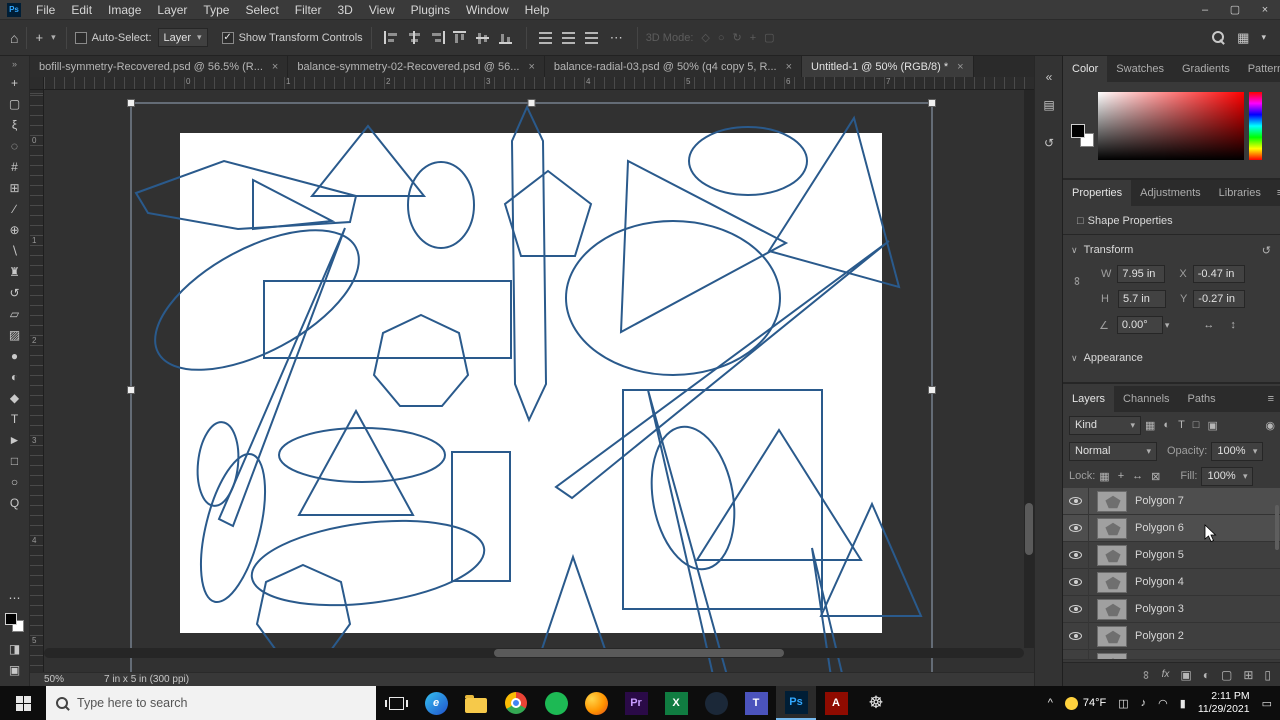 The height and width of the screenshot is (720, 1280). I want to click on task-view-button, so click(396, 703).